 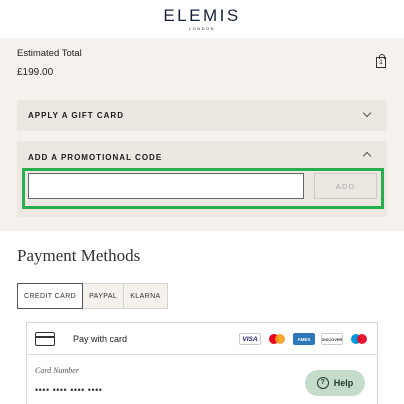 What do you see at coordinates (202, 115) in the screenshot?
I see `gift-card-accordion: APPLY A GIFT CARD` at bounding box center [202, 115].